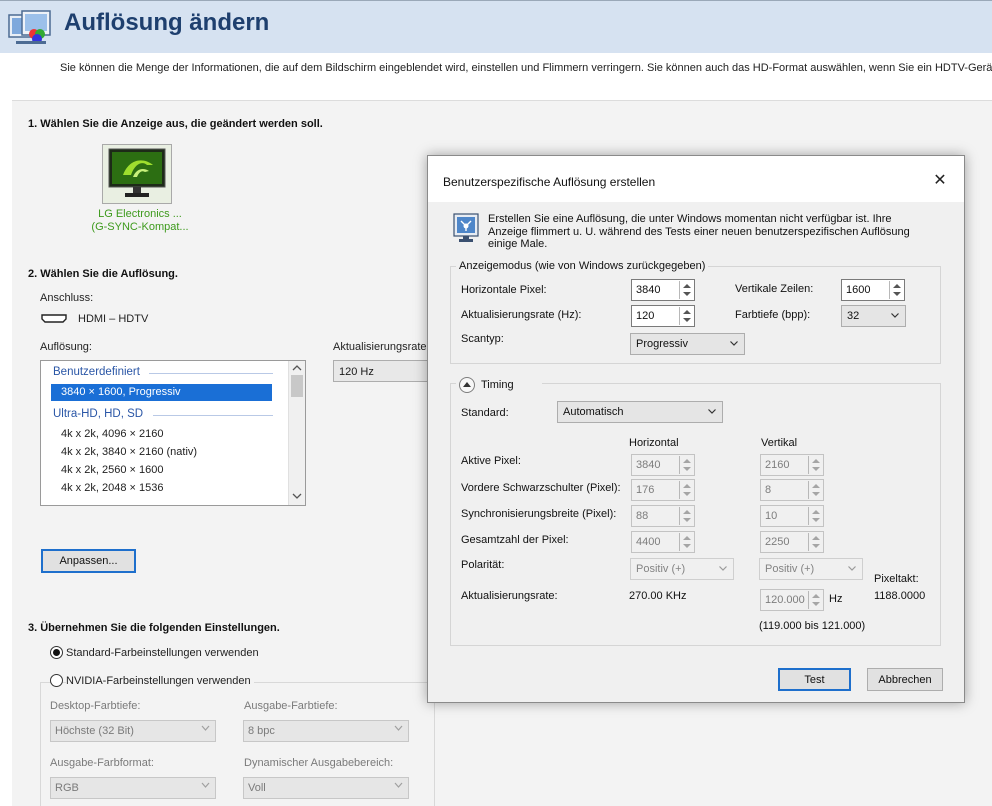 The height and width of the screenshot is (806, 992). I want to click on output-color-depth-label: Ausgabe-Farbtiefe:, so click(291, 706).